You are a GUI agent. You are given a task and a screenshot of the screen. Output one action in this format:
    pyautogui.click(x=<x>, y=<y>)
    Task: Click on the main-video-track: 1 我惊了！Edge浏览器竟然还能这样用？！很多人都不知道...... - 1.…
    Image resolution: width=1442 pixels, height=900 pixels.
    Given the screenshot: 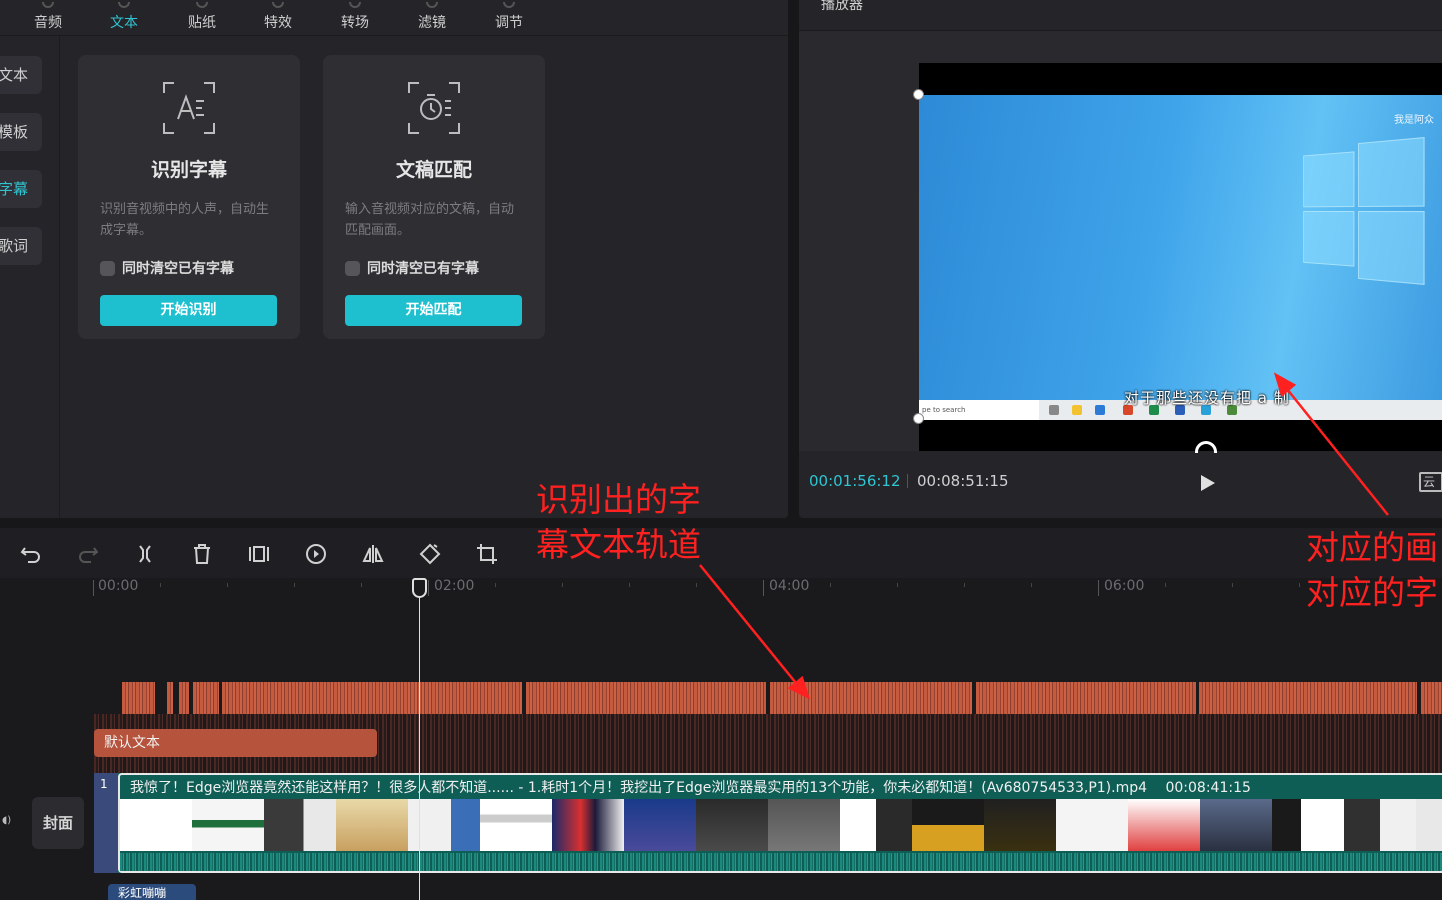 What is the action you would take?
    pyautogui.click(x=768, y=823)
    